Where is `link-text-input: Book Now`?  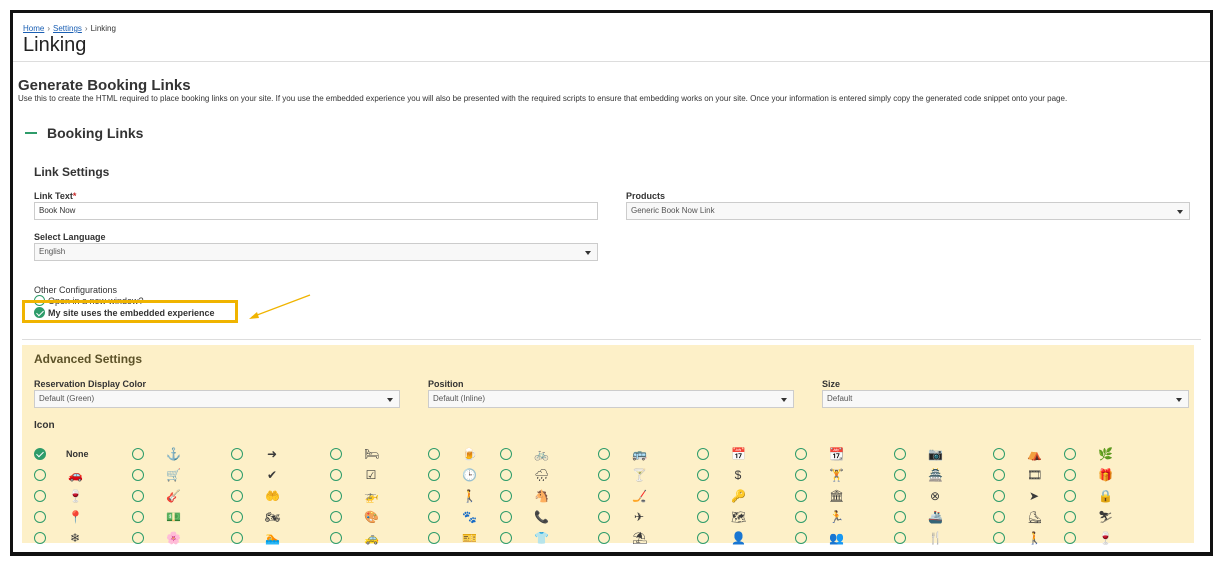 link-text-input: Book Now is located at coordinates (316, 211).